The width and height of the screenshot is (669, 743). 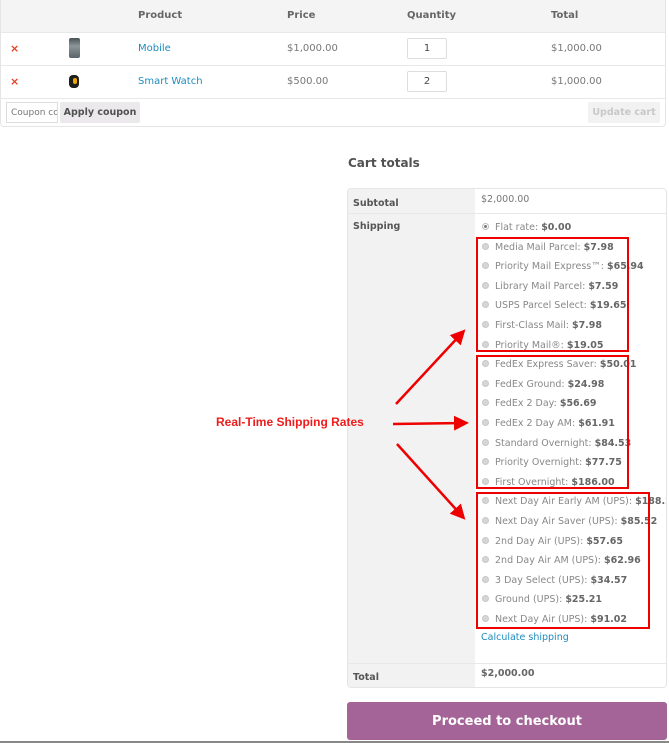 I want to click on mobile-thumbnail, so click(x=74, y=48).